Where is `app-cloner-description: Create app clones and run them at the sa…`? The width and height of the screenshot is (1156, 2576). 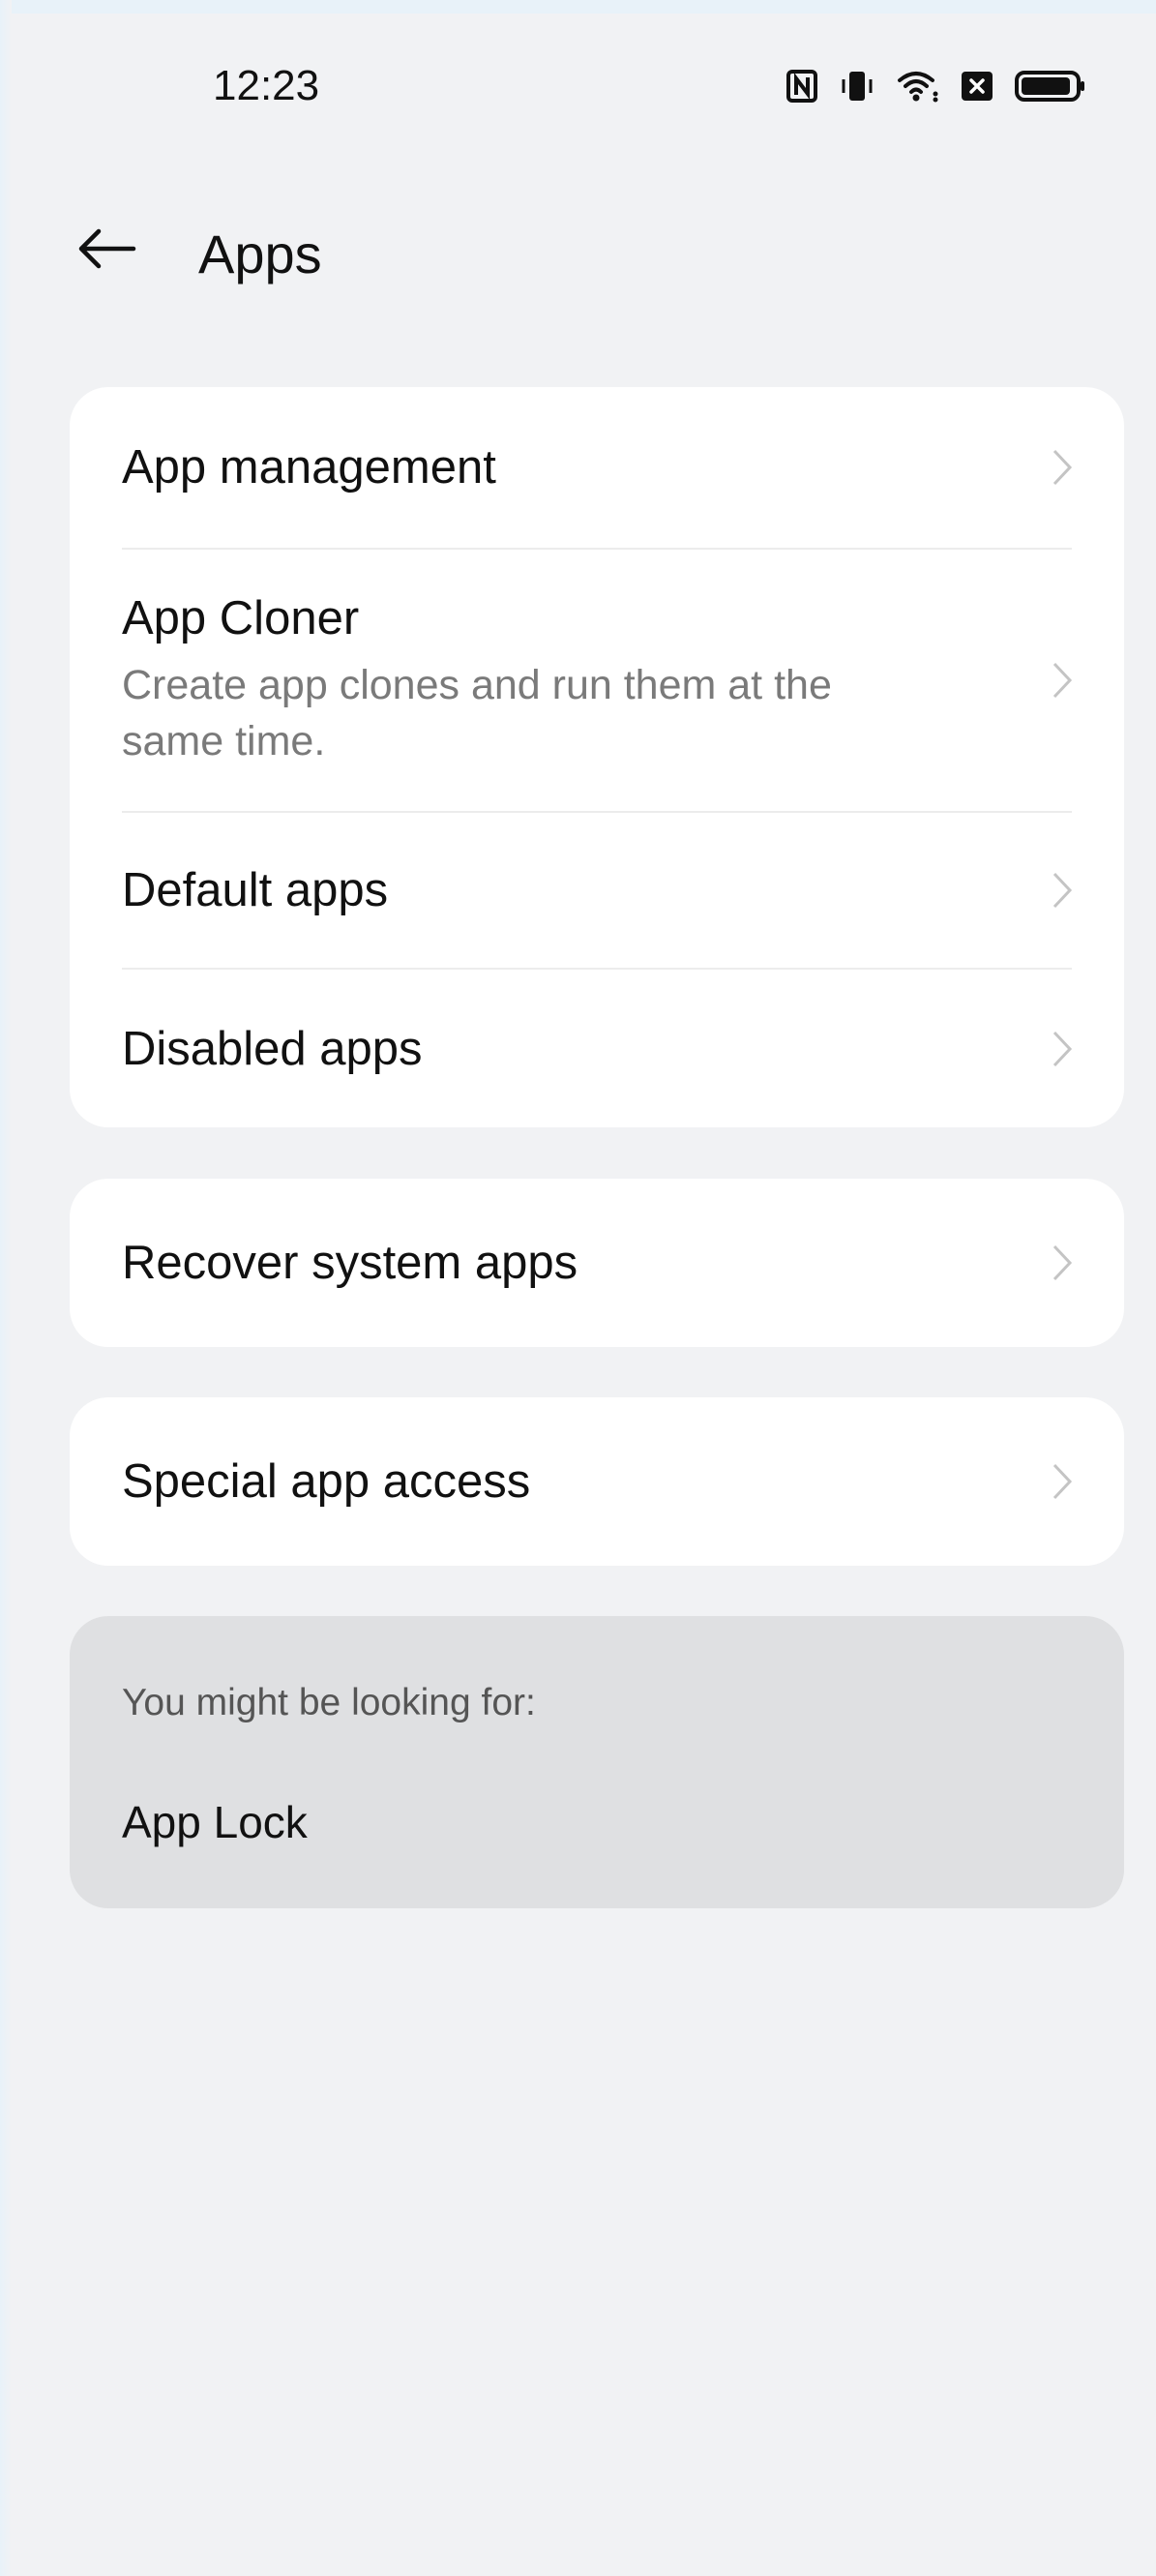
app-cloner-description: Create app clones and run them at the sa… is located at coordinates (477, 713).